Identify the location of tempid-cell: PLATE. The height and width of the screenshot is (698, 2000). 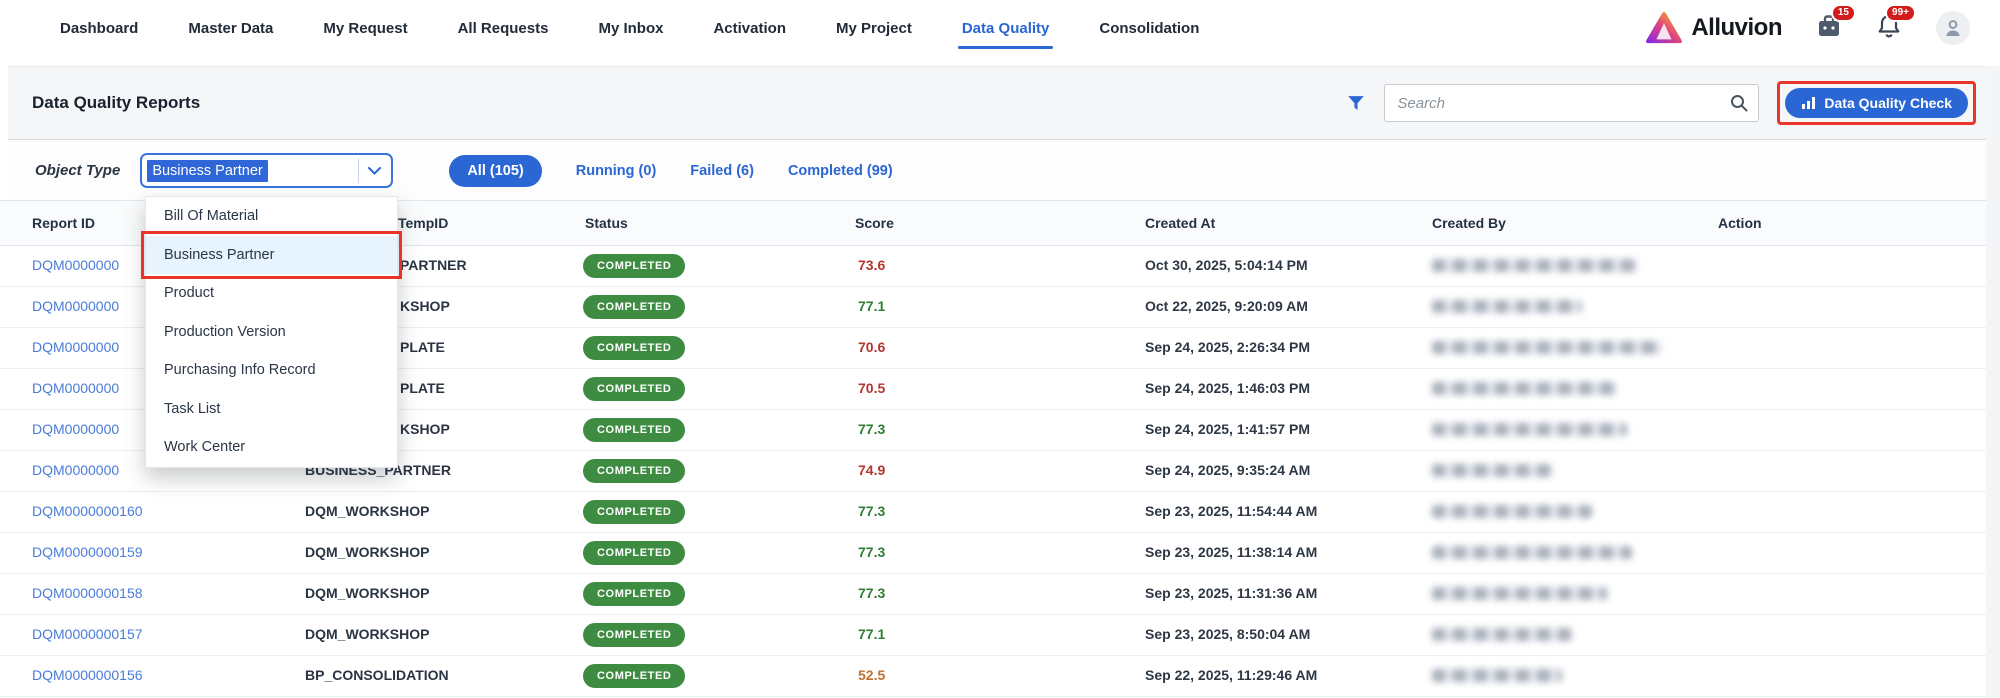
(422, 347).